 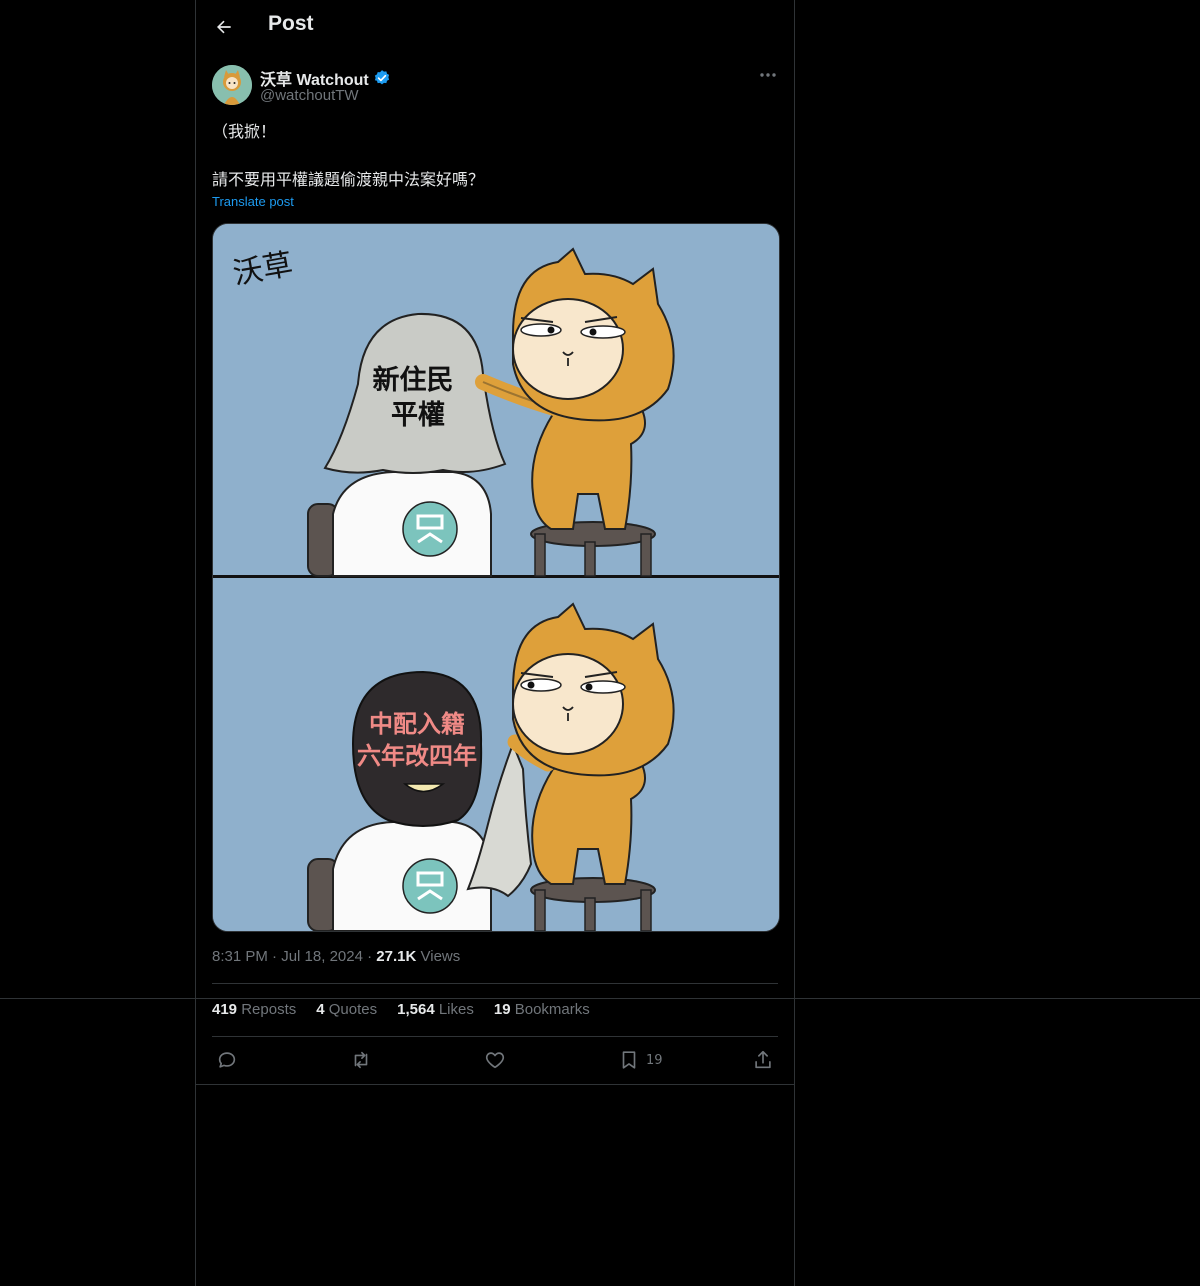 I want to click on post-line, so click(x=495, y=156).